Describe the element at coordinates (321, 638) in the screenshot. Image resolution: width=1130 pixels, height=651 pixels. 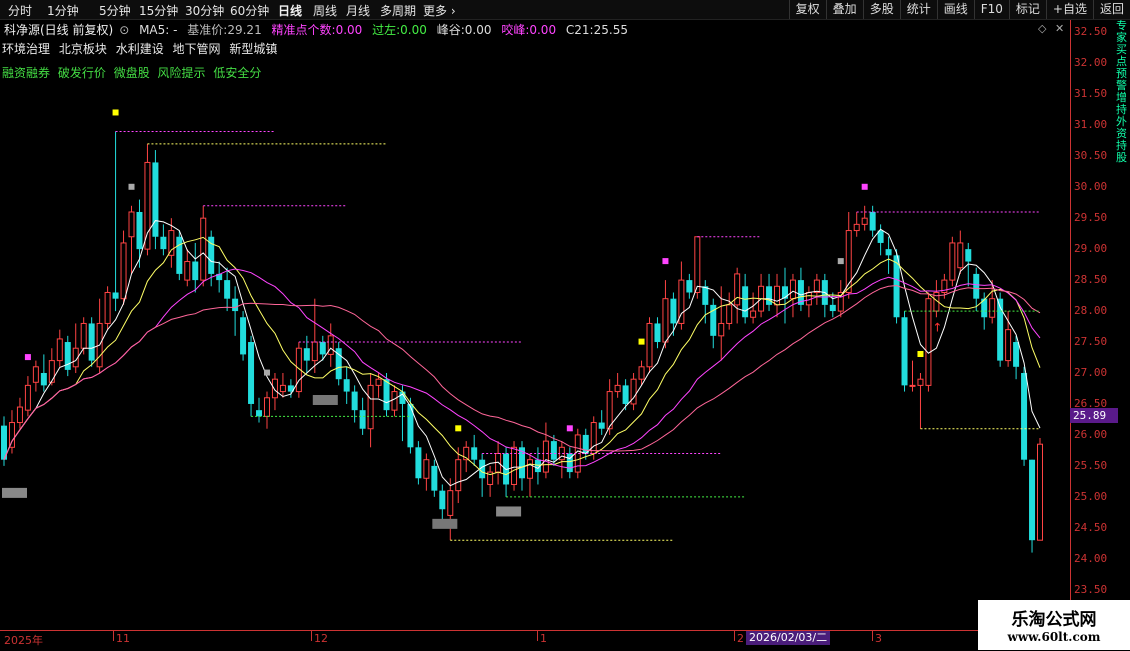
I see `x-label-dec: 12` at that location.